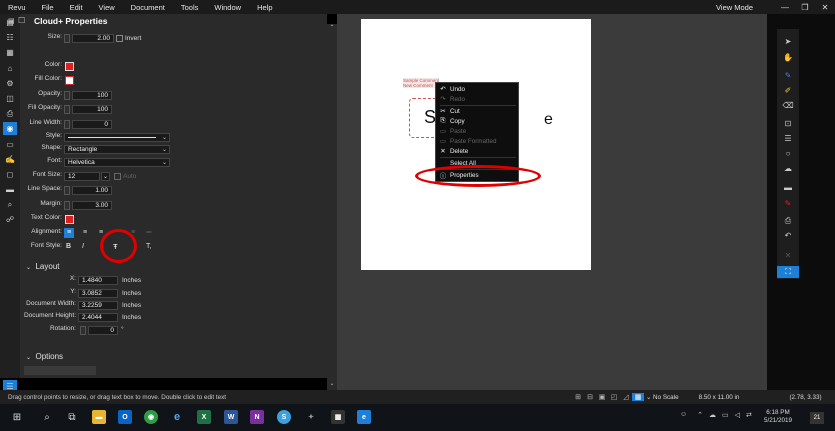 The width and height of the screenshot is (835, 431). What do you see at coordinates (98, 280) in the screenshot?
I see `x-input: 1.4840` at bounding box center [98, 280].